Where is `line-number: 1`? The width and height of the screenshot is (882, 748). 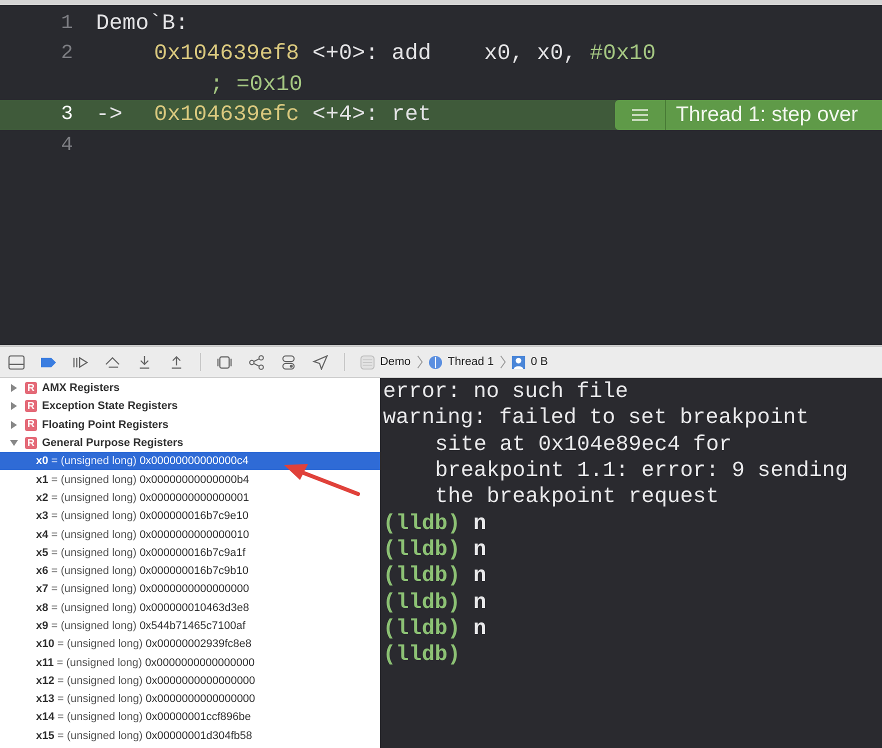 line-number: 1 is located at coordinates (66, 23).